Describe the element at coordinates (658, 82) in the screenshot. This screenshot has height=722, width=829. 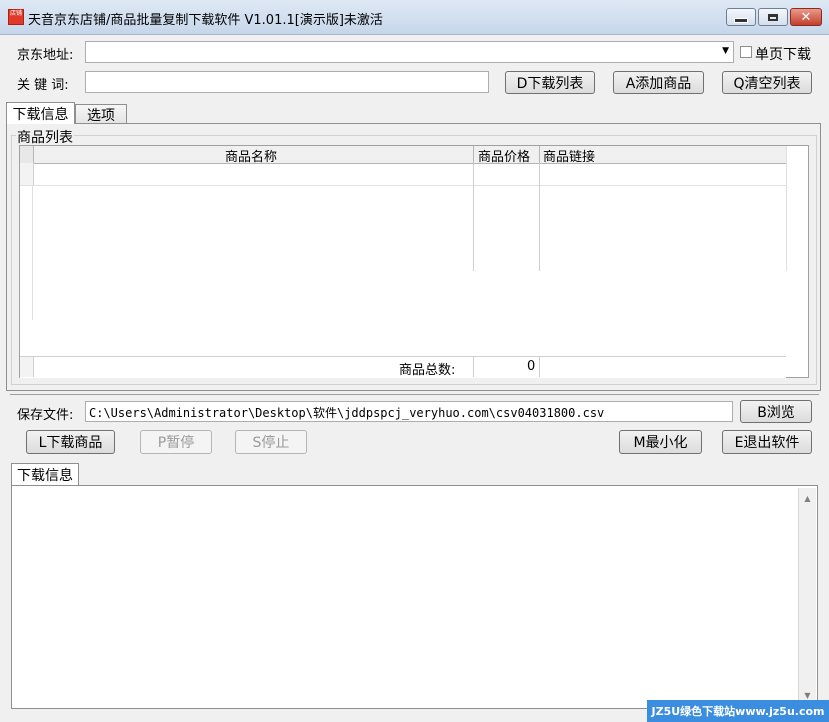
I see `add-product-button: A添加商品` at that location.